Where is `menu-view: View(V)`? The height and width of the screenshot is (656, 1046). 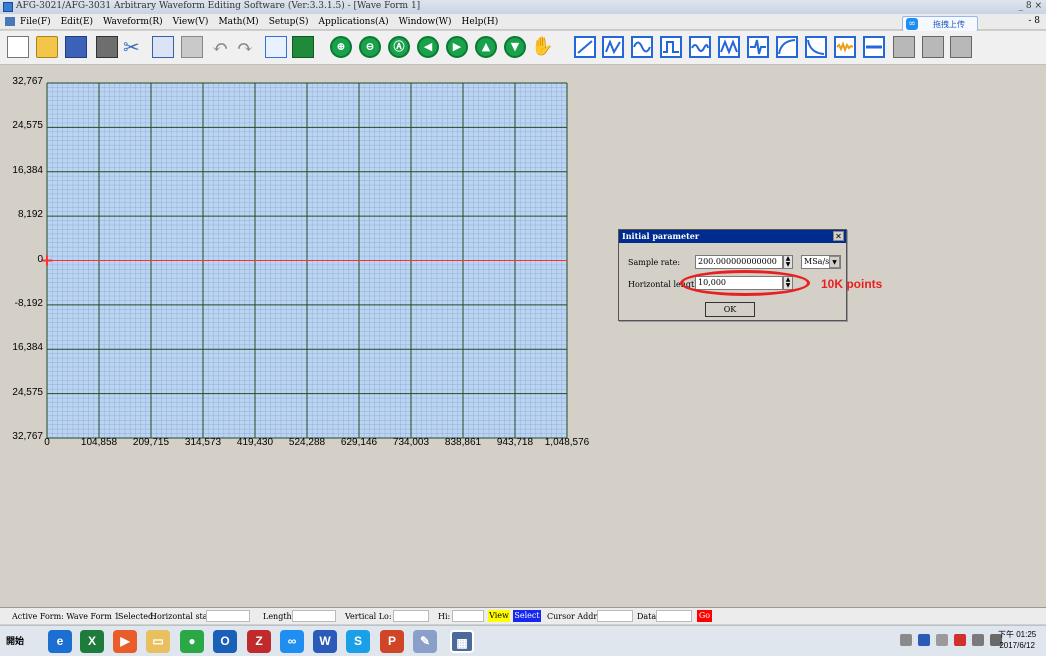 menu-view: View(V) is located at coordinates (191, 22).